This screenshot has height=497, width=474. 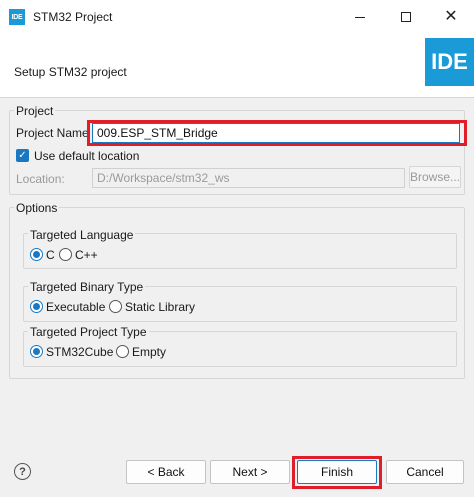 I want to click on project-name-highlight, so click(x=277, y=133).